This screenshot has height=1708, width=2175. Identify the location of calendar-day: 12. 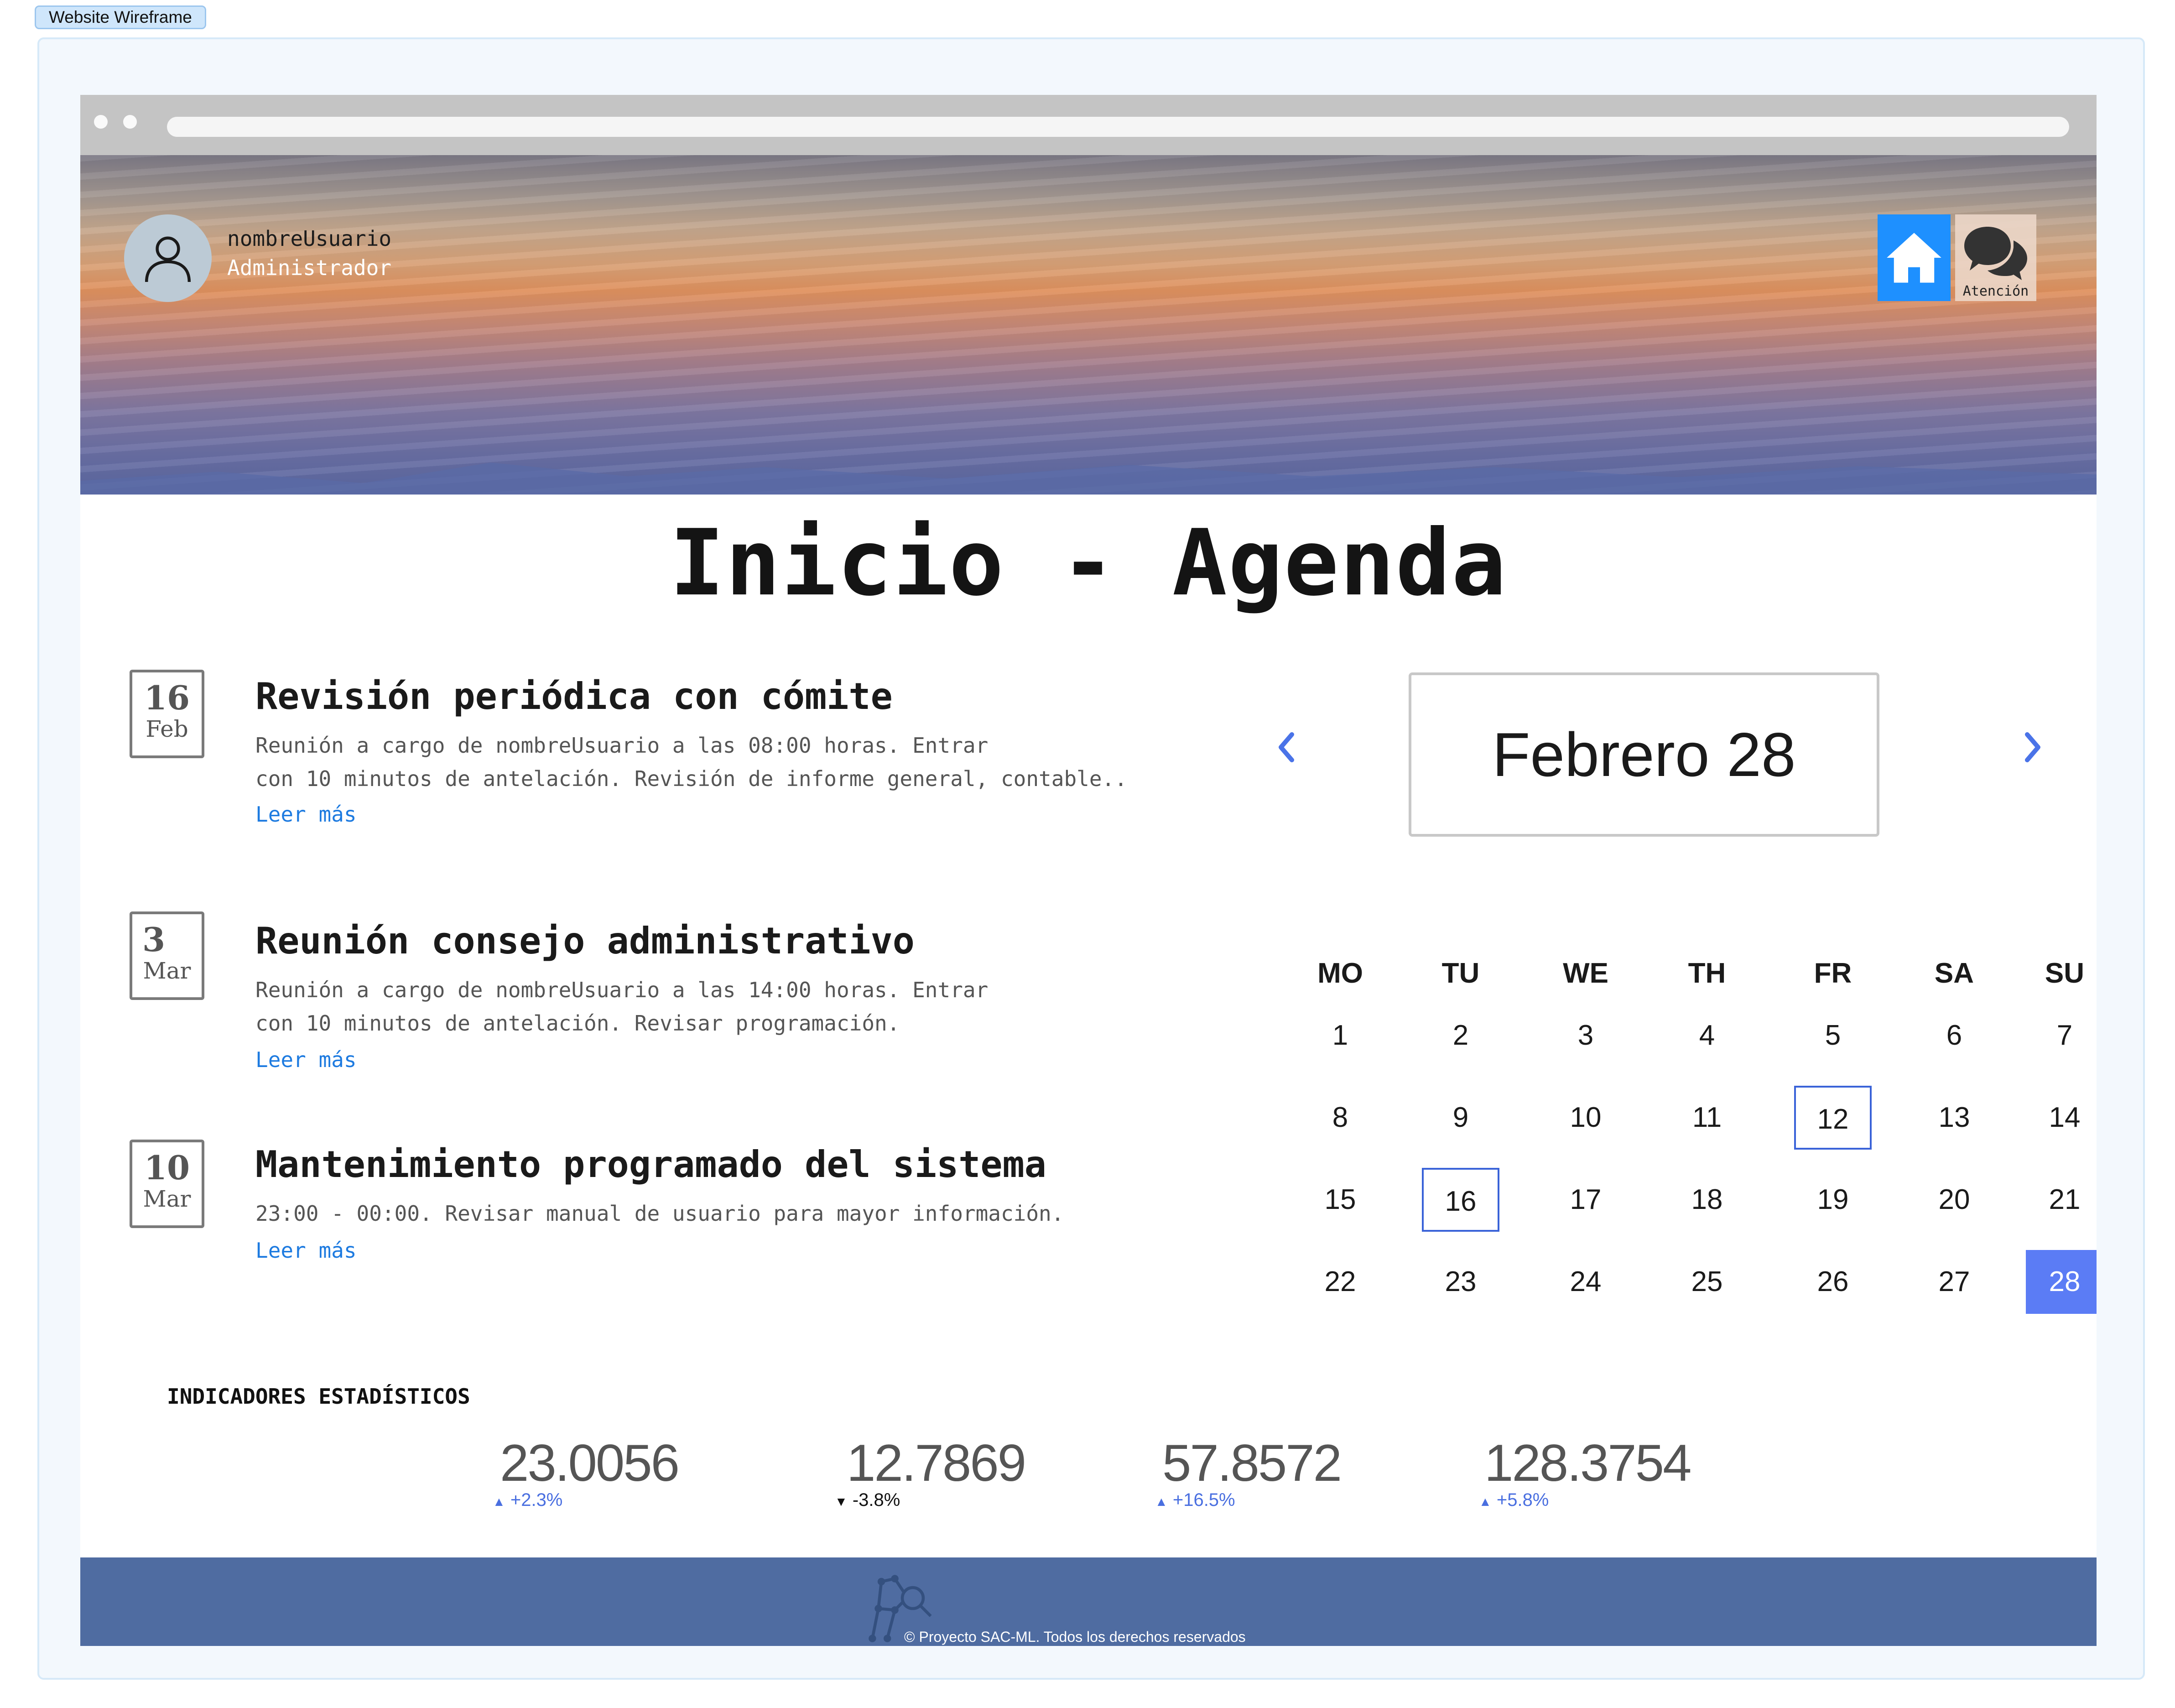
(1833, 1118).